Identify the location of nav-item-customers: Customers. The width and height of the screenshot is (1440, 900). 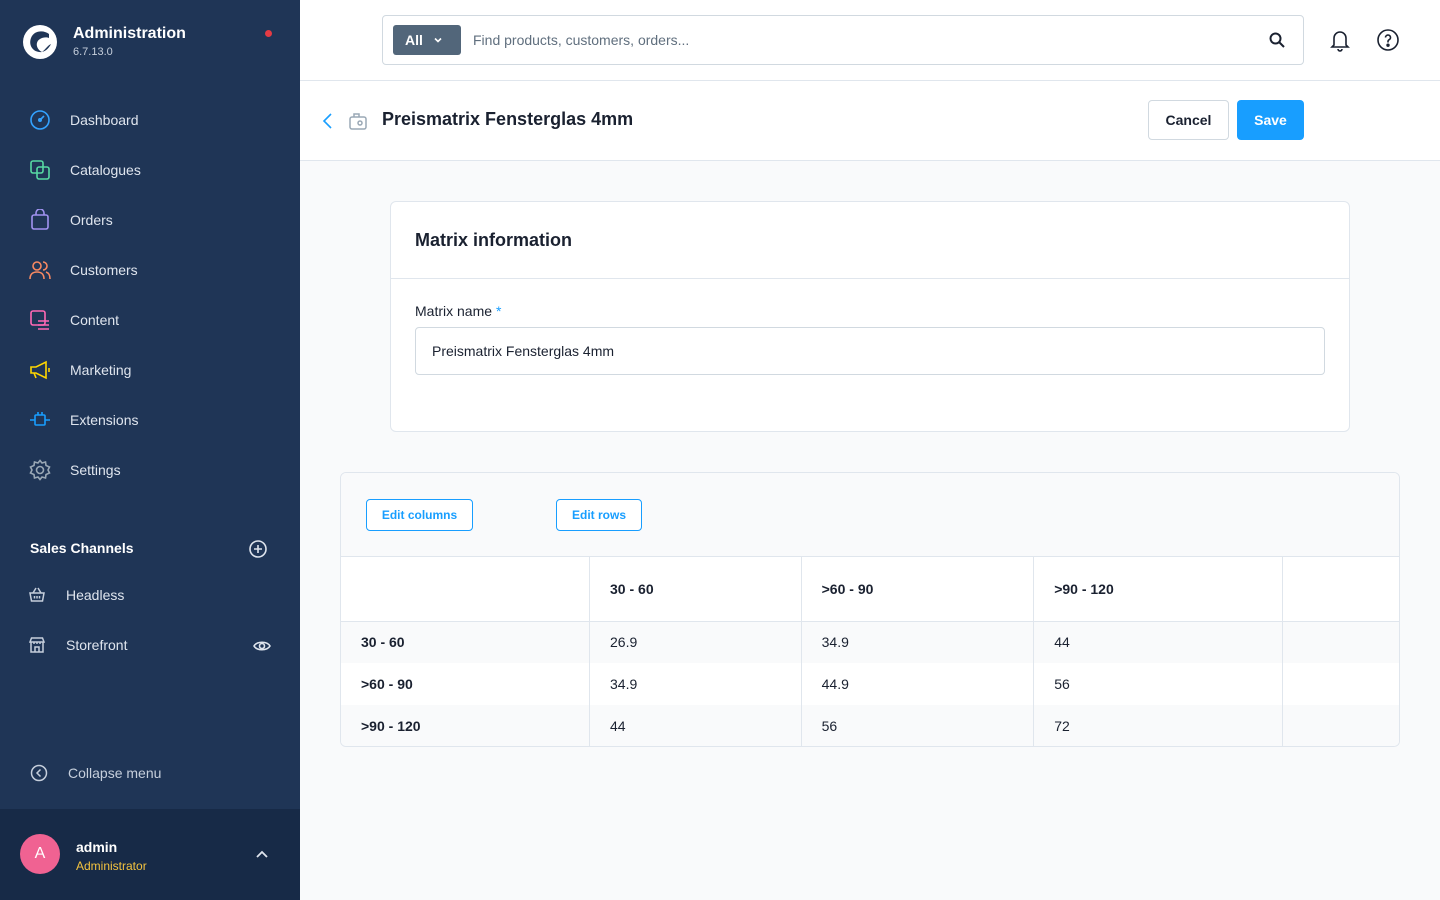
(150, 270).